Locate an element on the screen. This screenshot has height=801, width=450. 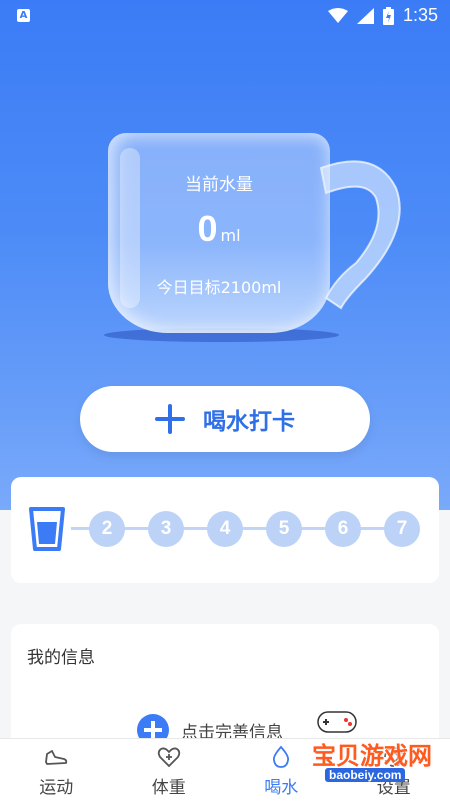
cup-step-2: 2 is located at coordinates (107, 529).